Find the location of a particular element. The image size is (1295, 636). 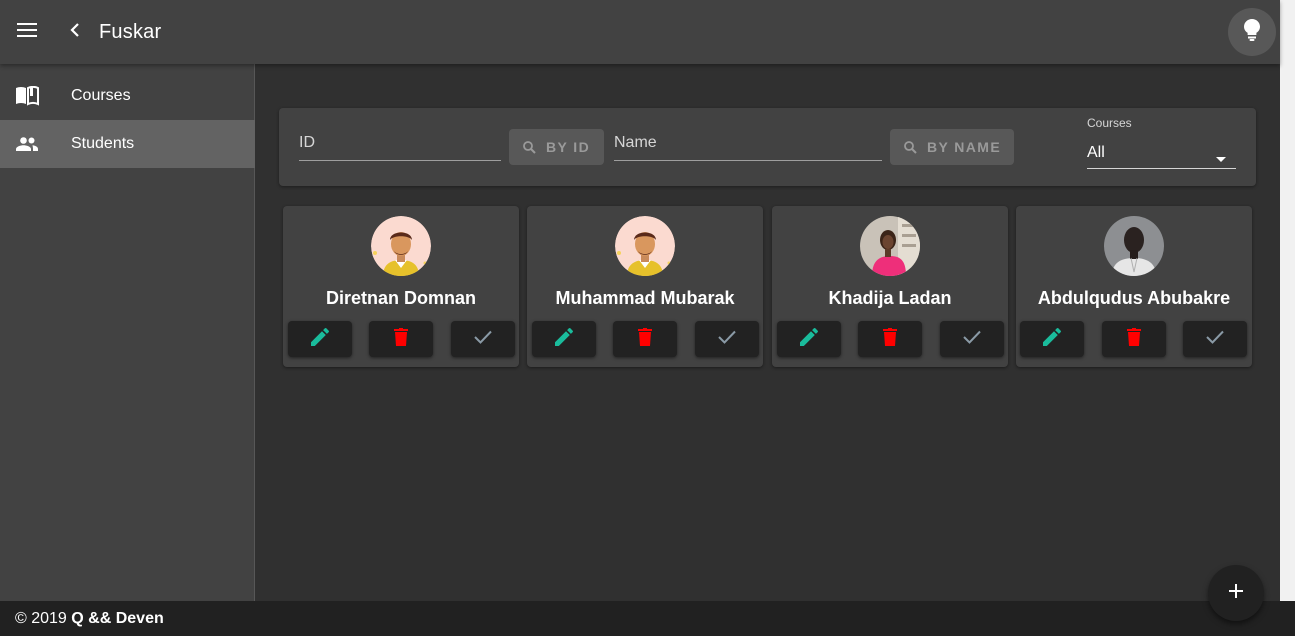

search-by-id-label: BY ID is located at coordinates (568, 147).